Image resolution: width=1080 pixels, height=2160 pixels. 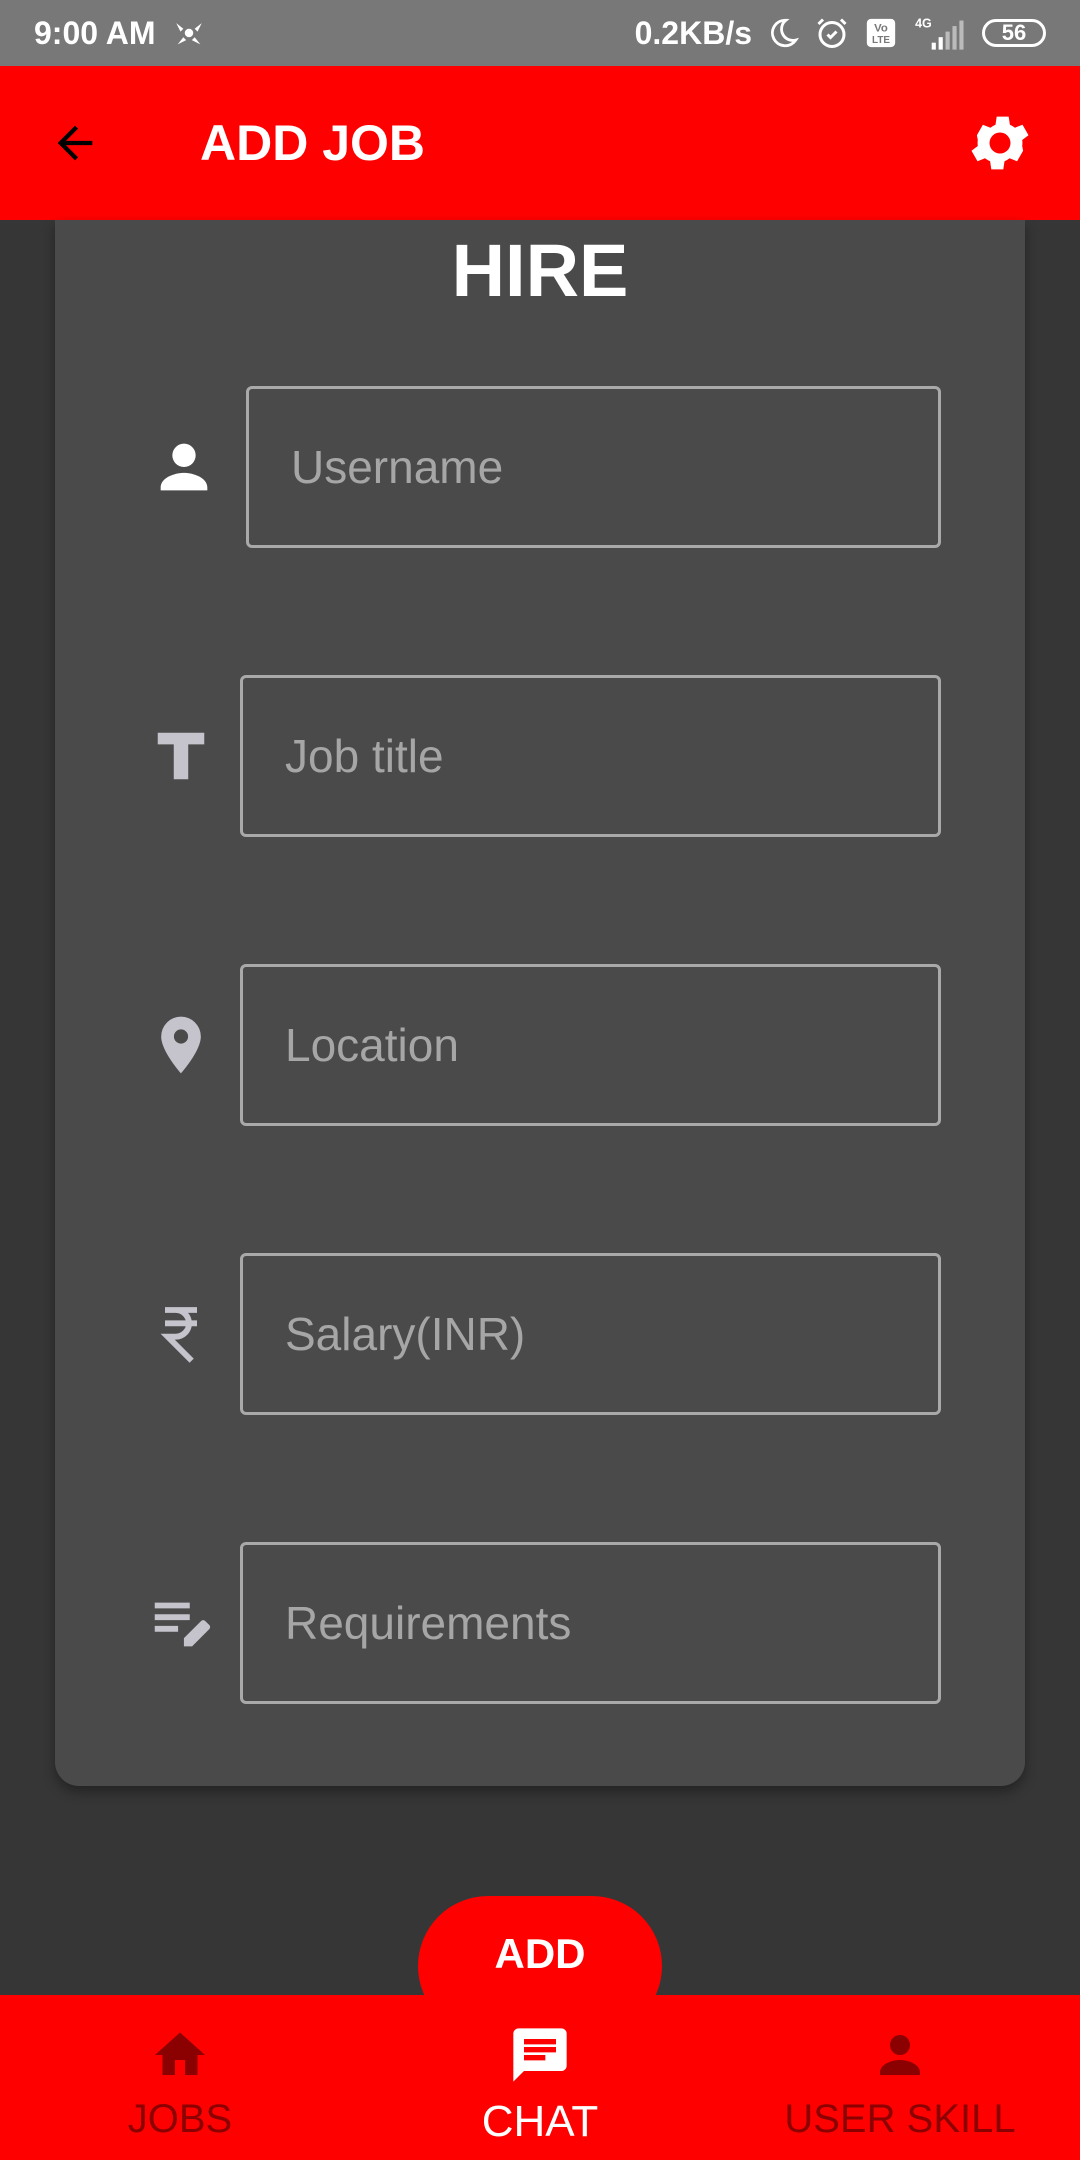 What do you see at coordinates (181, 1334) in the screenshot?
I see `rupee-icon` at bounding box center [181, 1334].